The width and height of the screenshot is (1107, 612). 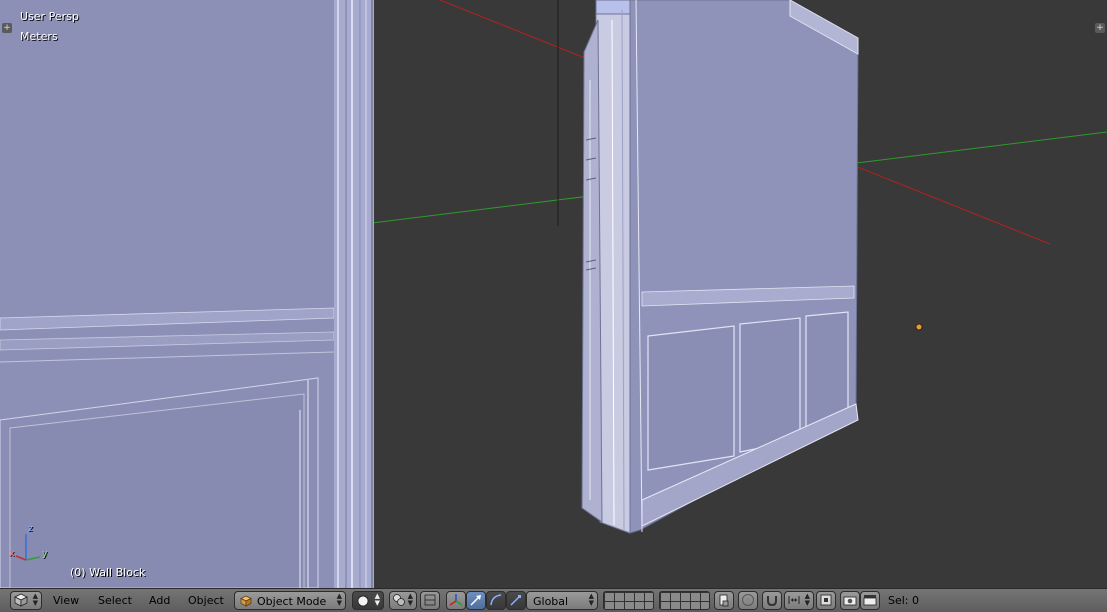 I want to click on lock-layers-button, so click(x=724, y=600).